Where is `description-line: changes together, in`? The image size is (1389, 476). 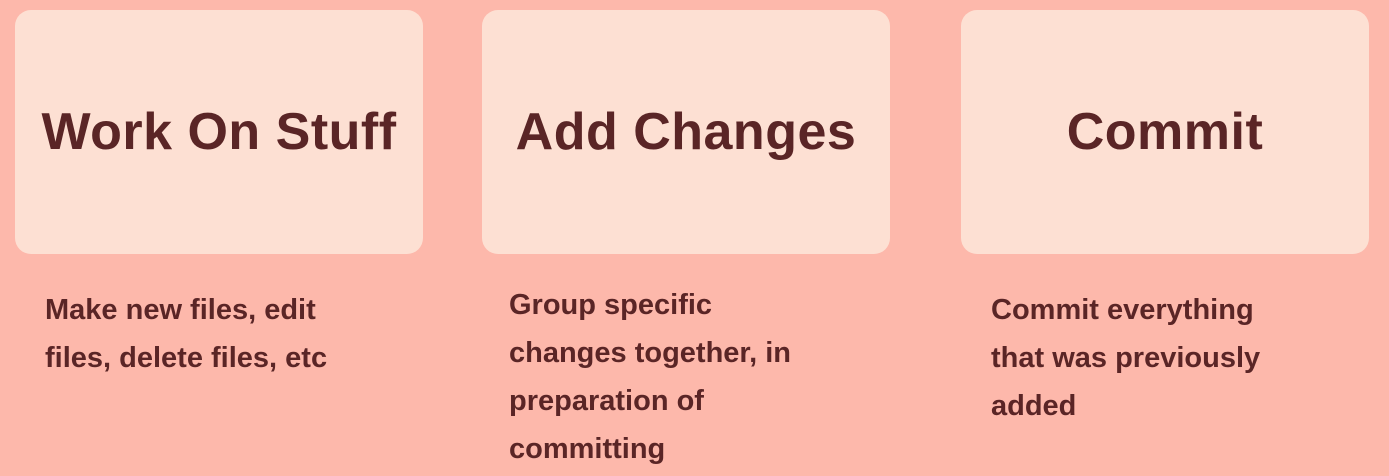 description-line: changes together, in is located at coordinates (650, 353).